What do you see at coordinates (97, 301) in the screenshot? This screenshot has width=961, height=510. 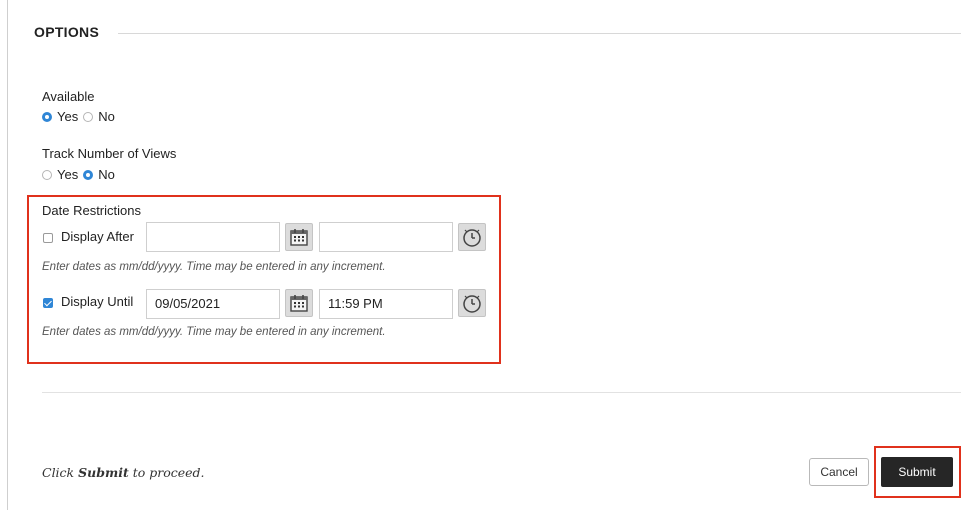 I see `display-until-label: Display Until` at bounding box center [97, 301].